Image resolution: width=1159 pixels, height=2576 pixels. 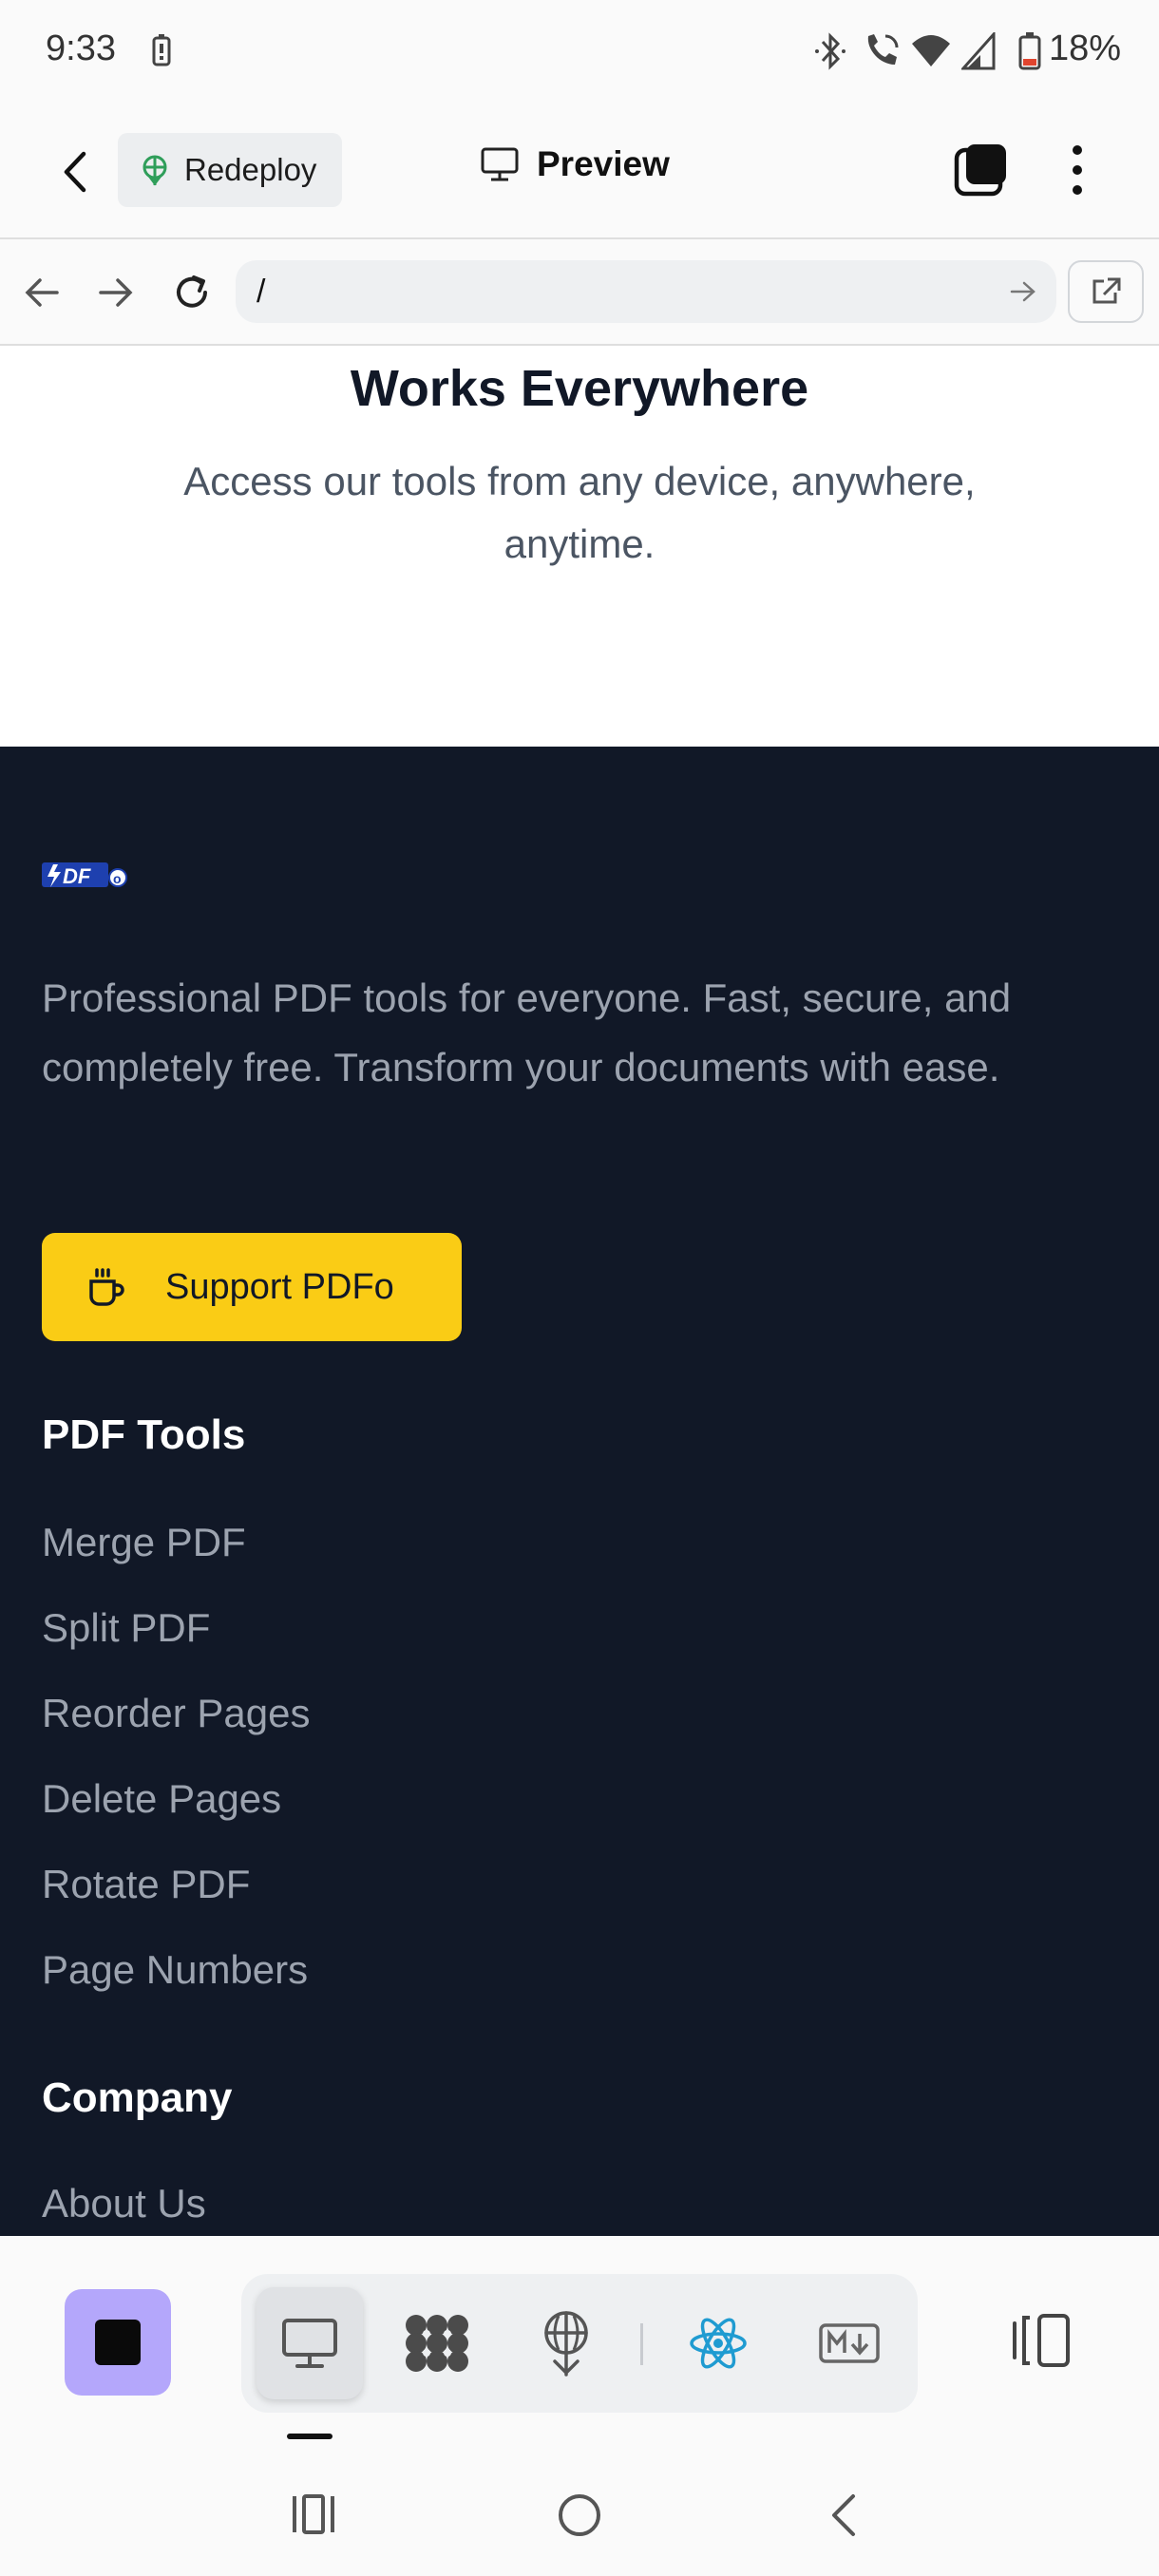 I want to click on more-options-icon, so click(x=1077, y=170).